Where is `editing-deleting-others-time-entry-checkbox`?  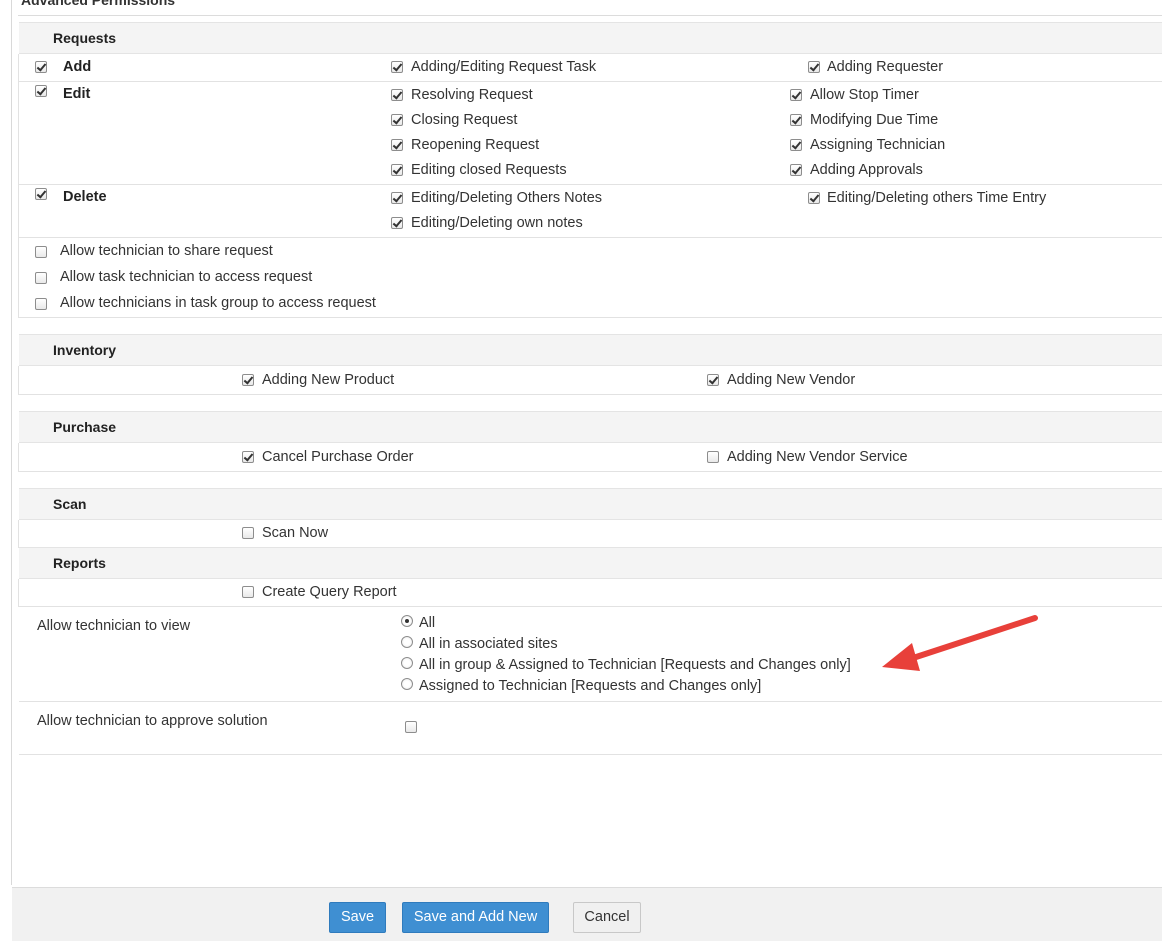
editing-deleting-others-time-entry-checkbox is located at coordinates (814, 198).